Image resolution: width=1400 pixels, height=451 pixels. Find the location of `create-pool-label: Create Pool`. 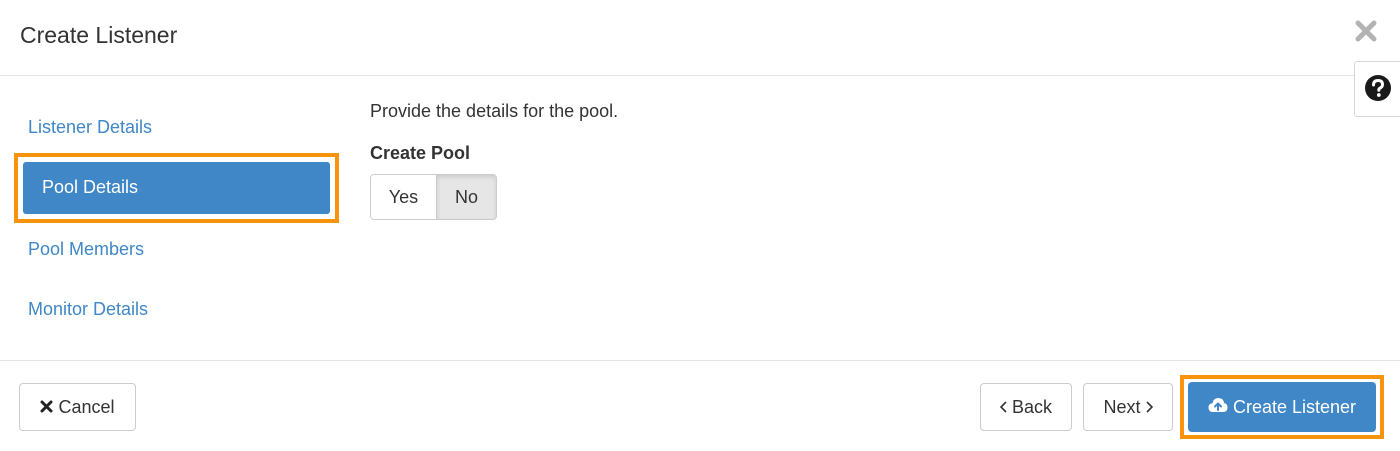

create-pool-label: Create Pool is located at coordinates (420, 153).